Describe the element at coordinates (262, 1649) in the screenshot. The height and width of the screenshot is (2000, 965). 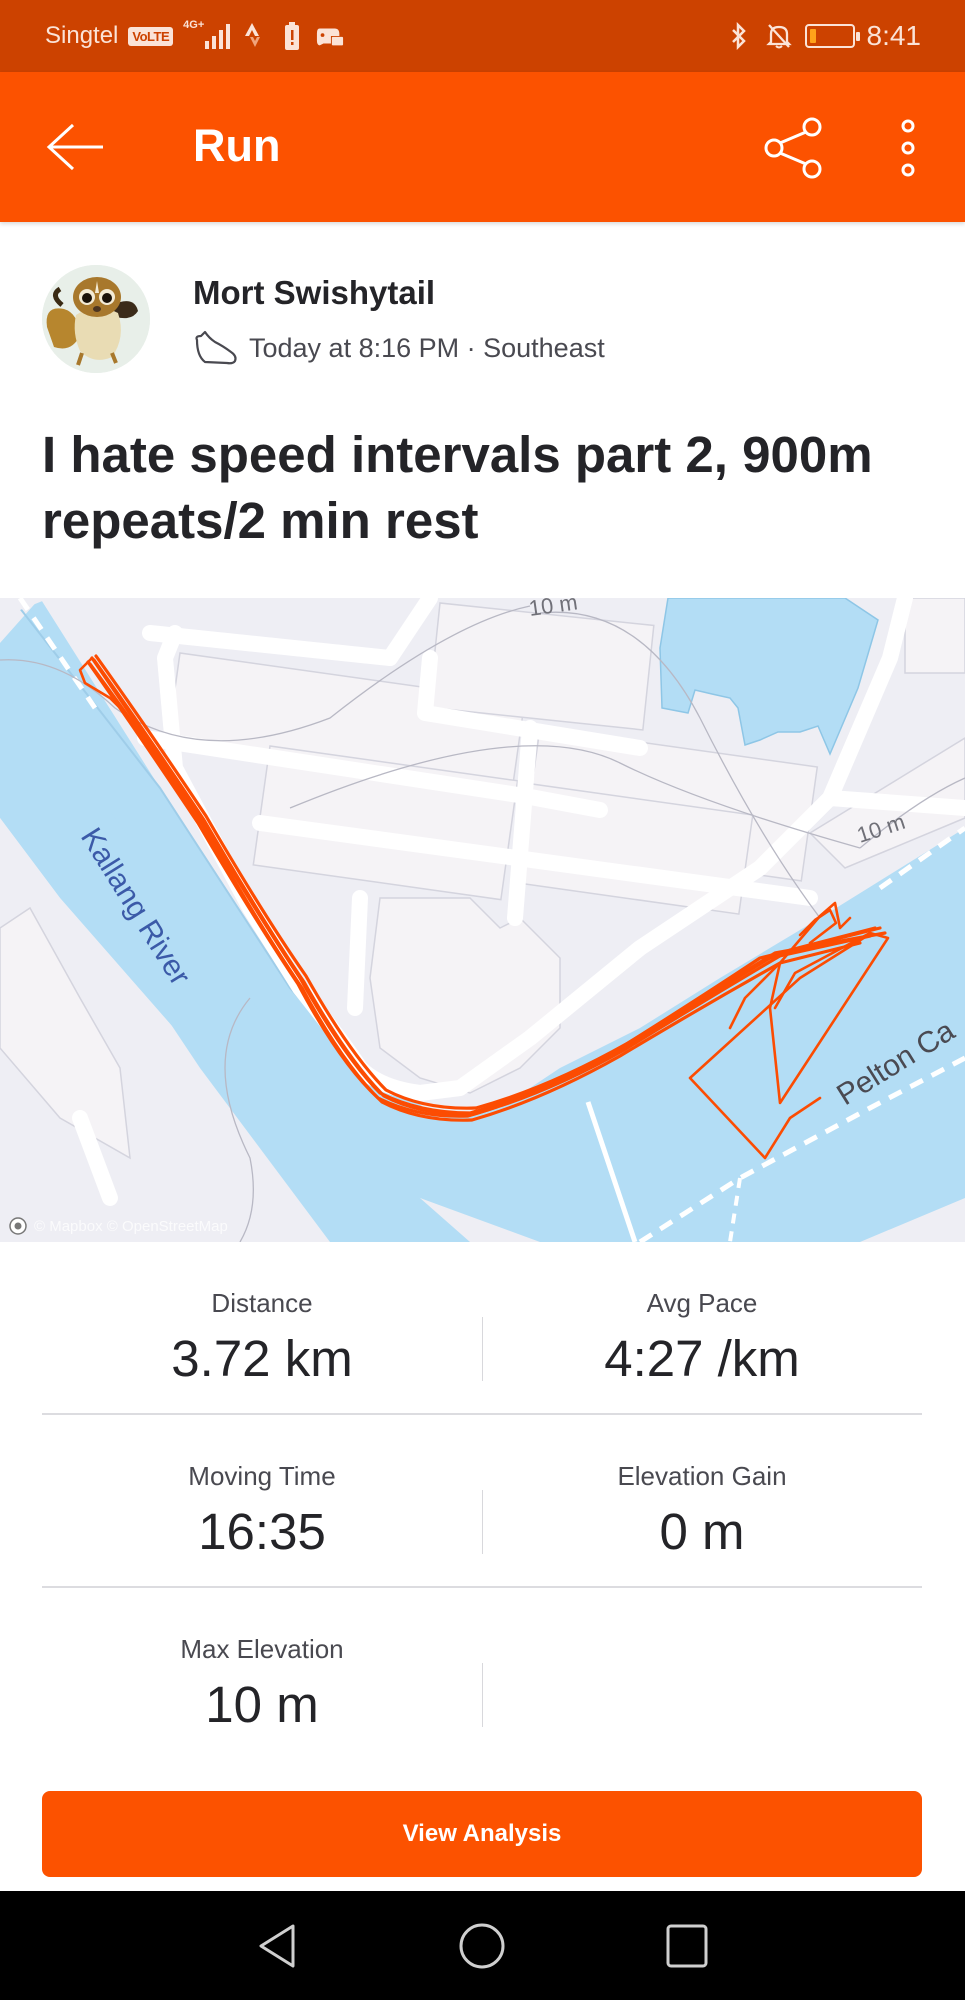
I see `stat-label: Max Elevation` at that location.